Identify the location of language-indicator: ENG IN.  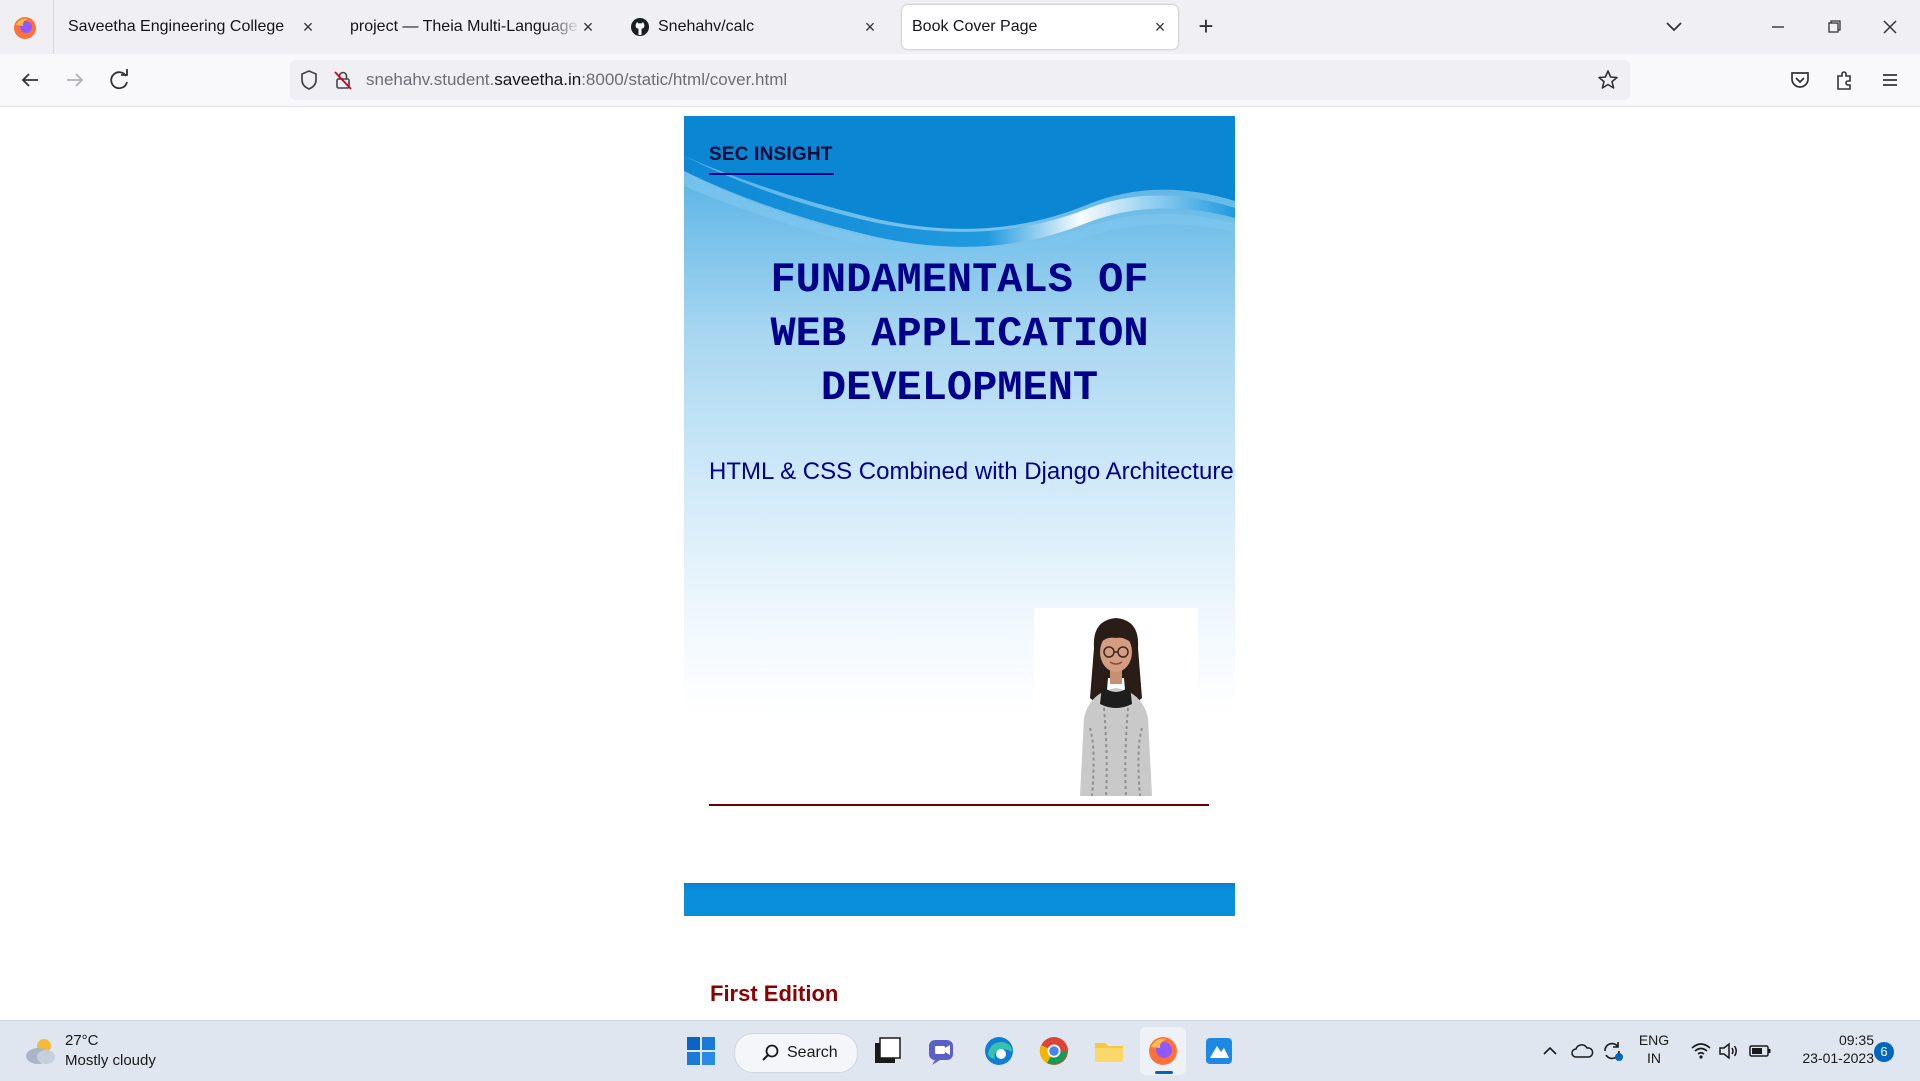
(1654, 1049).